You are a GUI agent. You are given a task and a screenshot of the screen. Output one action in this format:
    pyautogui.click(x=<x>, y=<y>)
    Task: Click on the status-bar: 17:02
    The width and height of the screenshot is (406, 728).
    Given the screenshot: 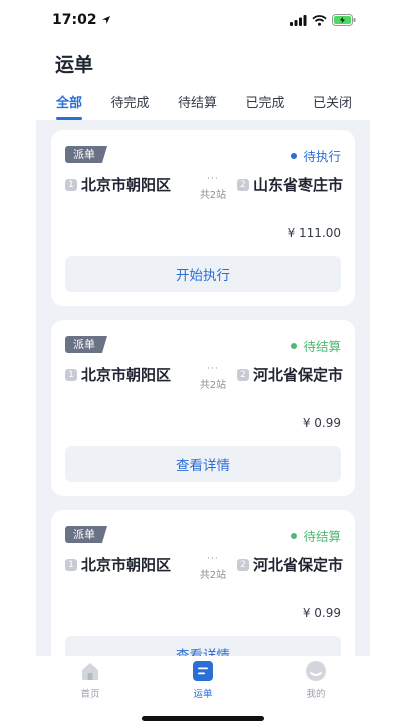 What is the action you would take?
    pyautogui.click(x=203, y=20)
    